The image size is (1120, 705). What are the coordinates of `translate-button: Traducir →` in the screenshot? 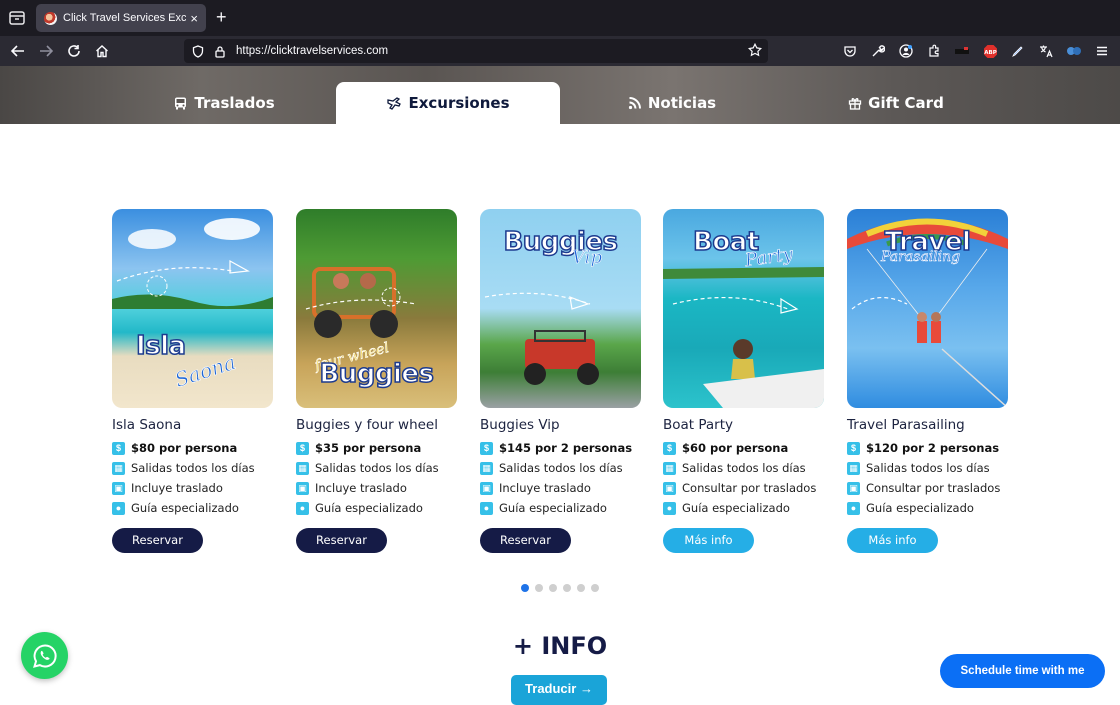 It's located at (559, 690).